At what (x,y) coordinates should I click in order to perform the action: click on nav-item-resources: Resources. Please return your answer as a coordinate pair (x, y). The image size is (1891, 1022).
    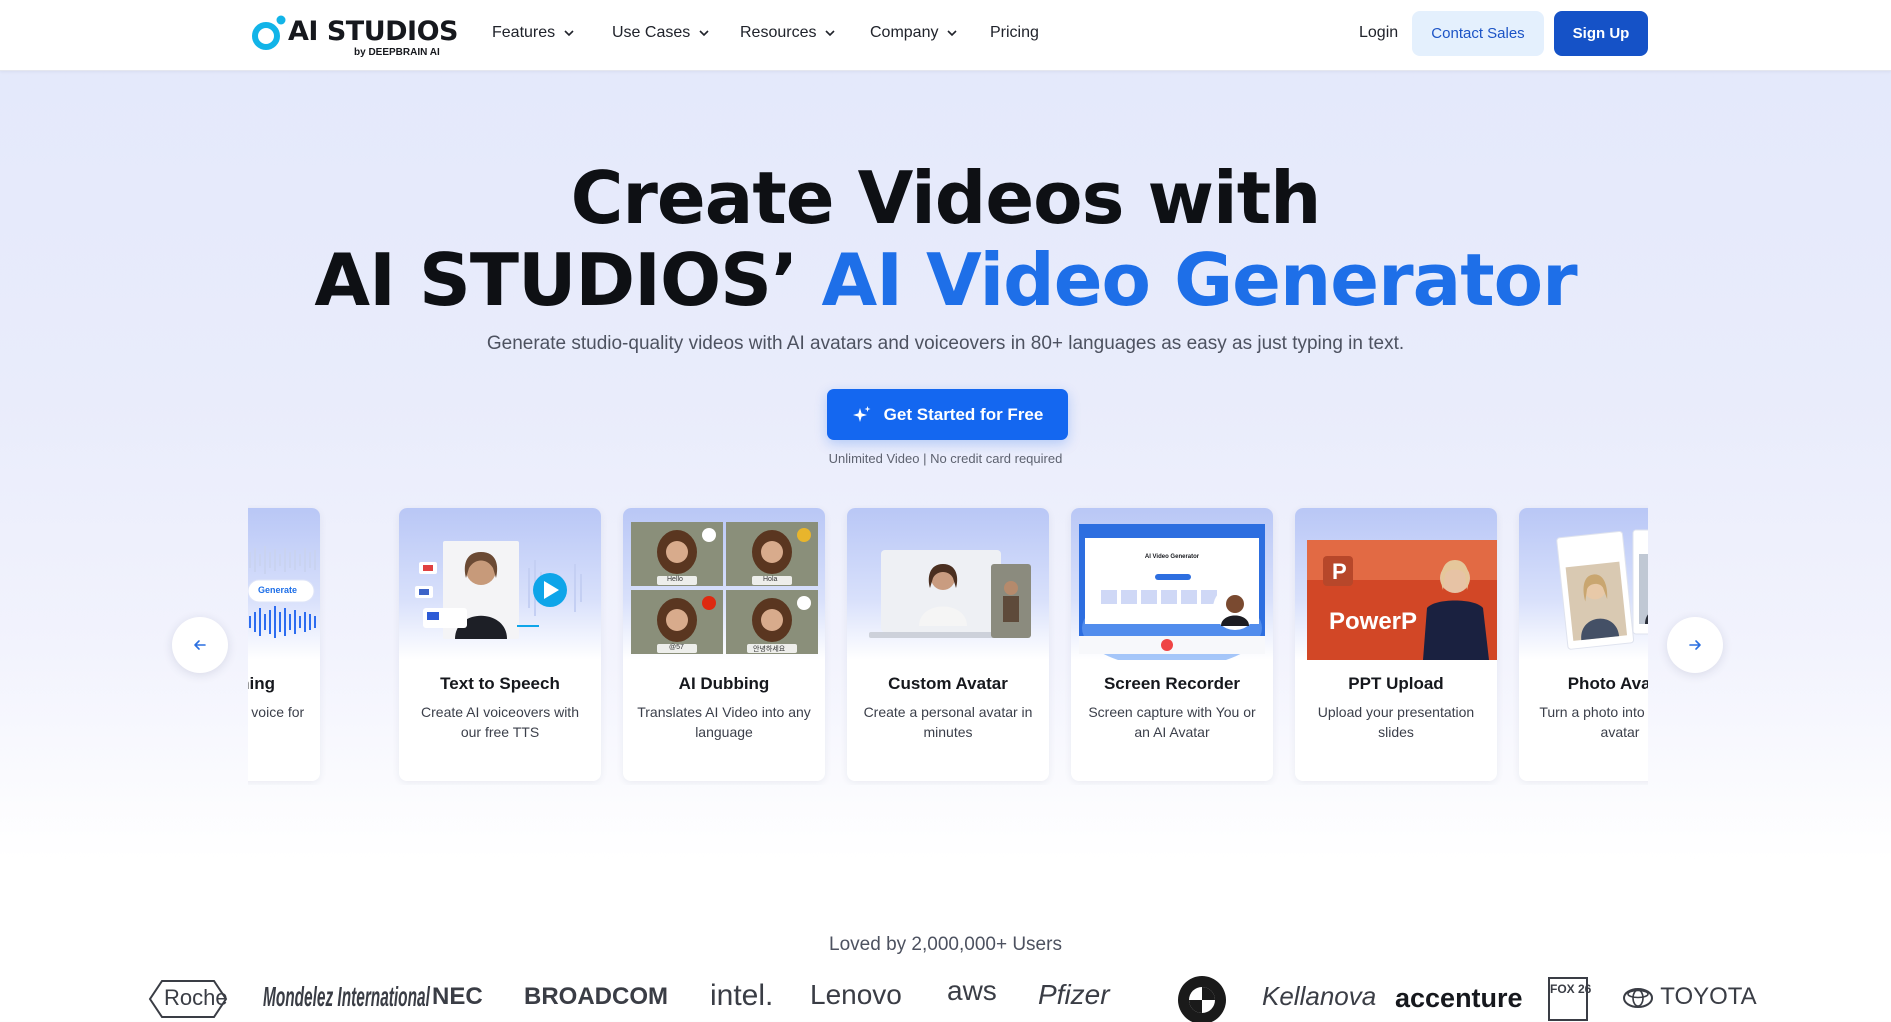
    Looking at the image, I should click on (788, 33).